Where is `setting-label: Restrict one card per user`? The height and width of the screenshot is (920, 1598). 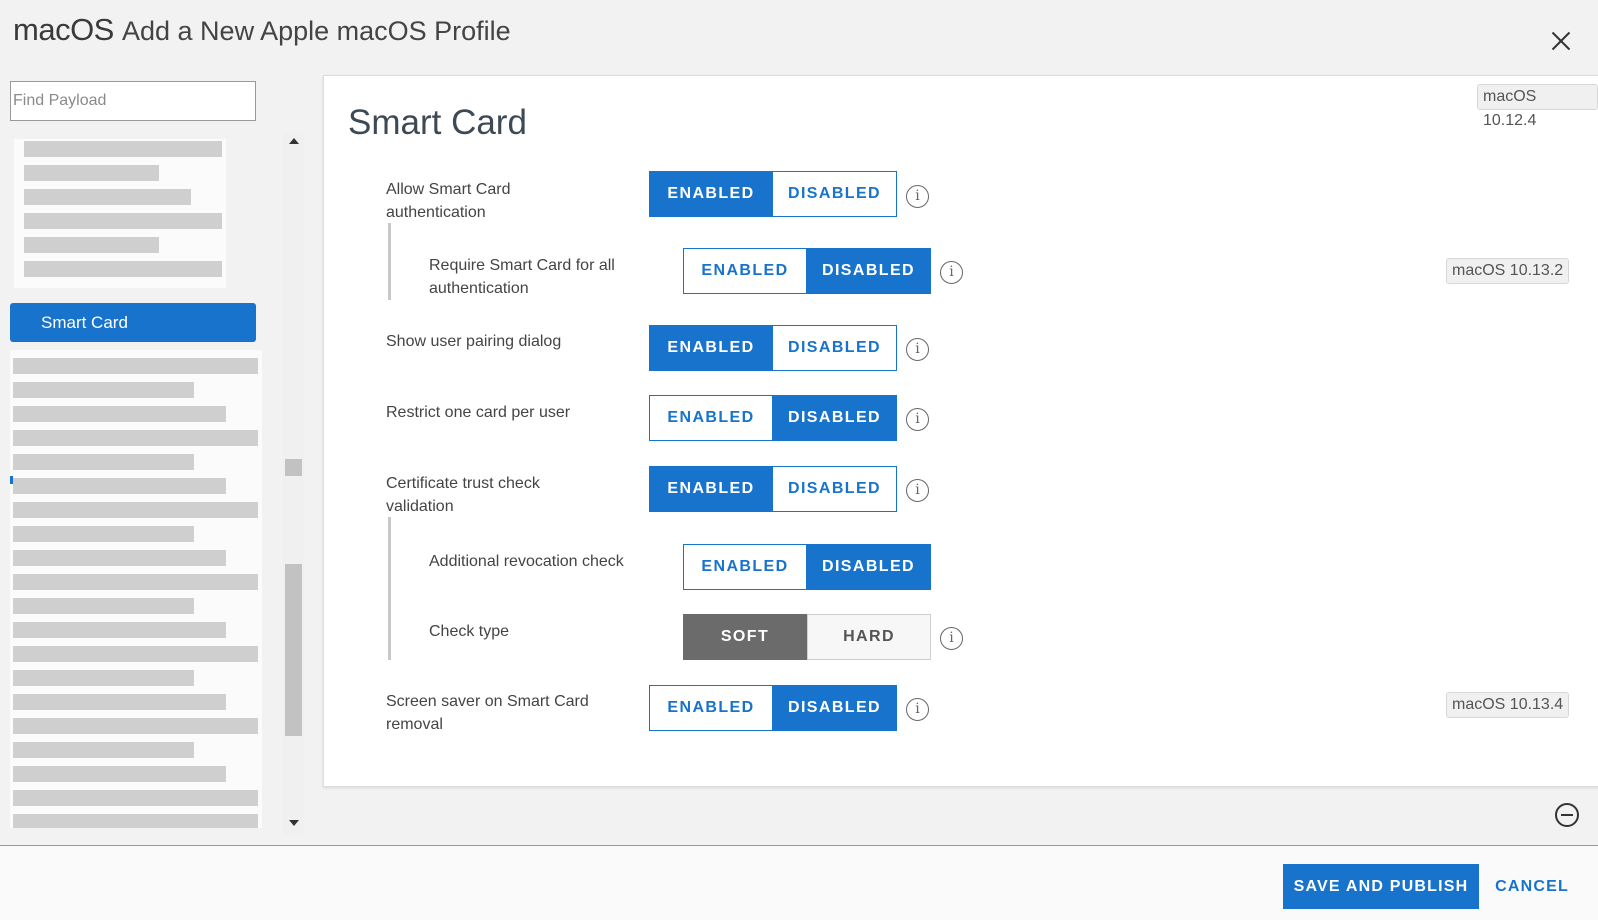 setting-label: Restrict one card per user is located at coordinates (478, 412).